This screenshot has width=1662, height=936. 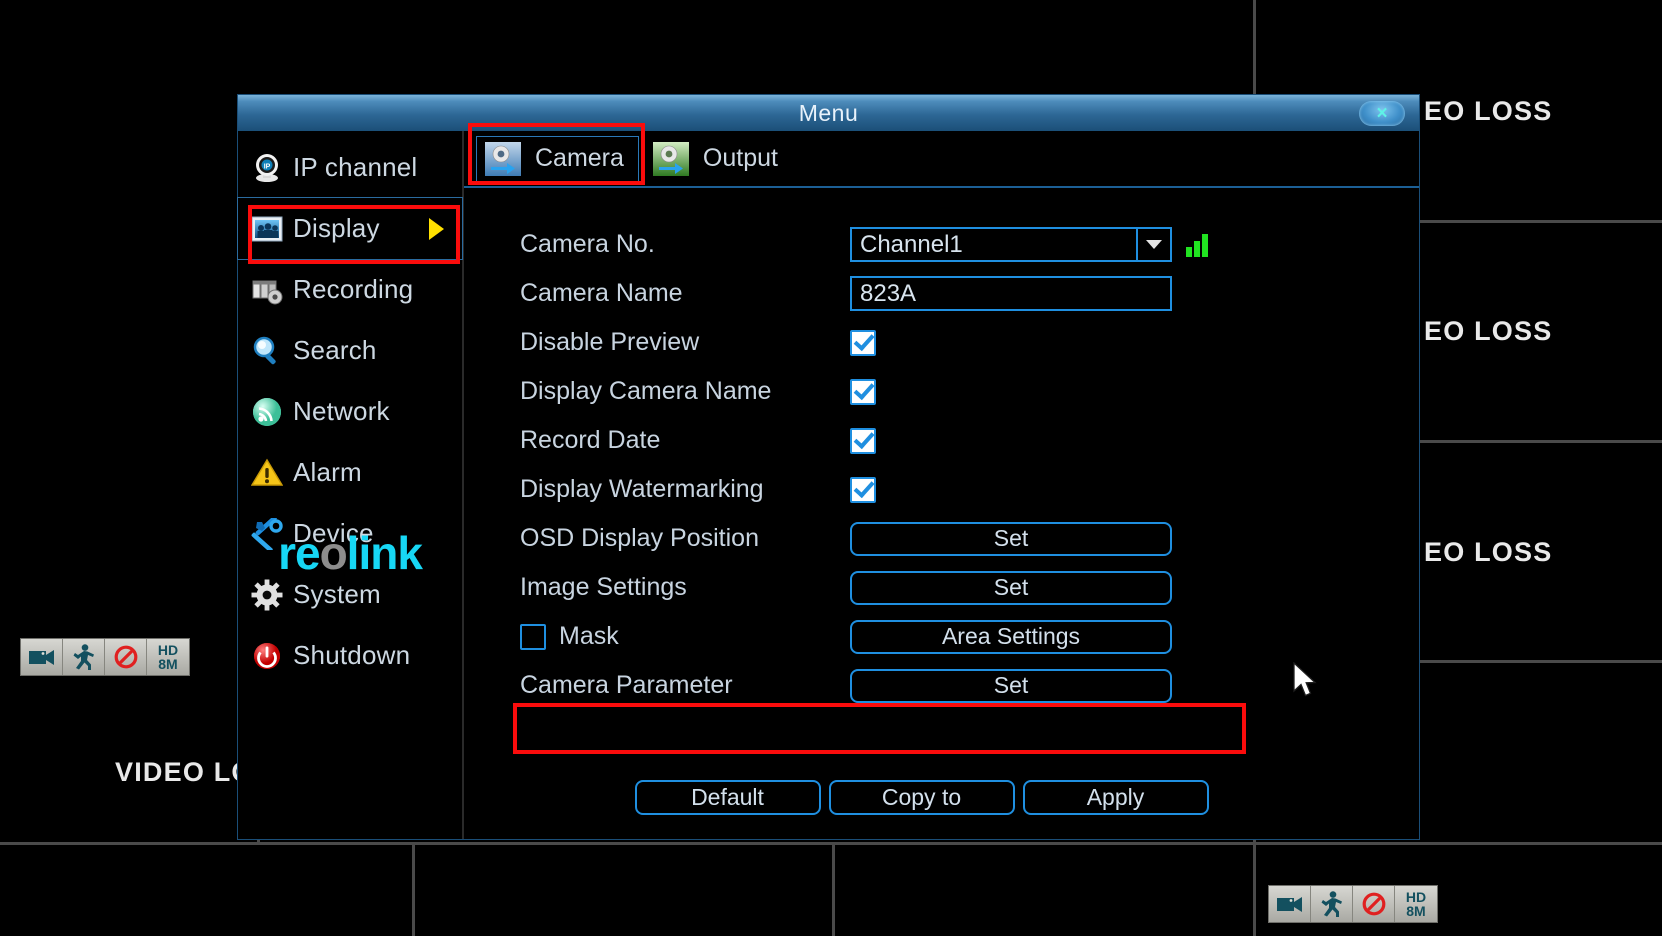 I want to click on camera-name-label: Camera Name, so click(x=601, y=293).